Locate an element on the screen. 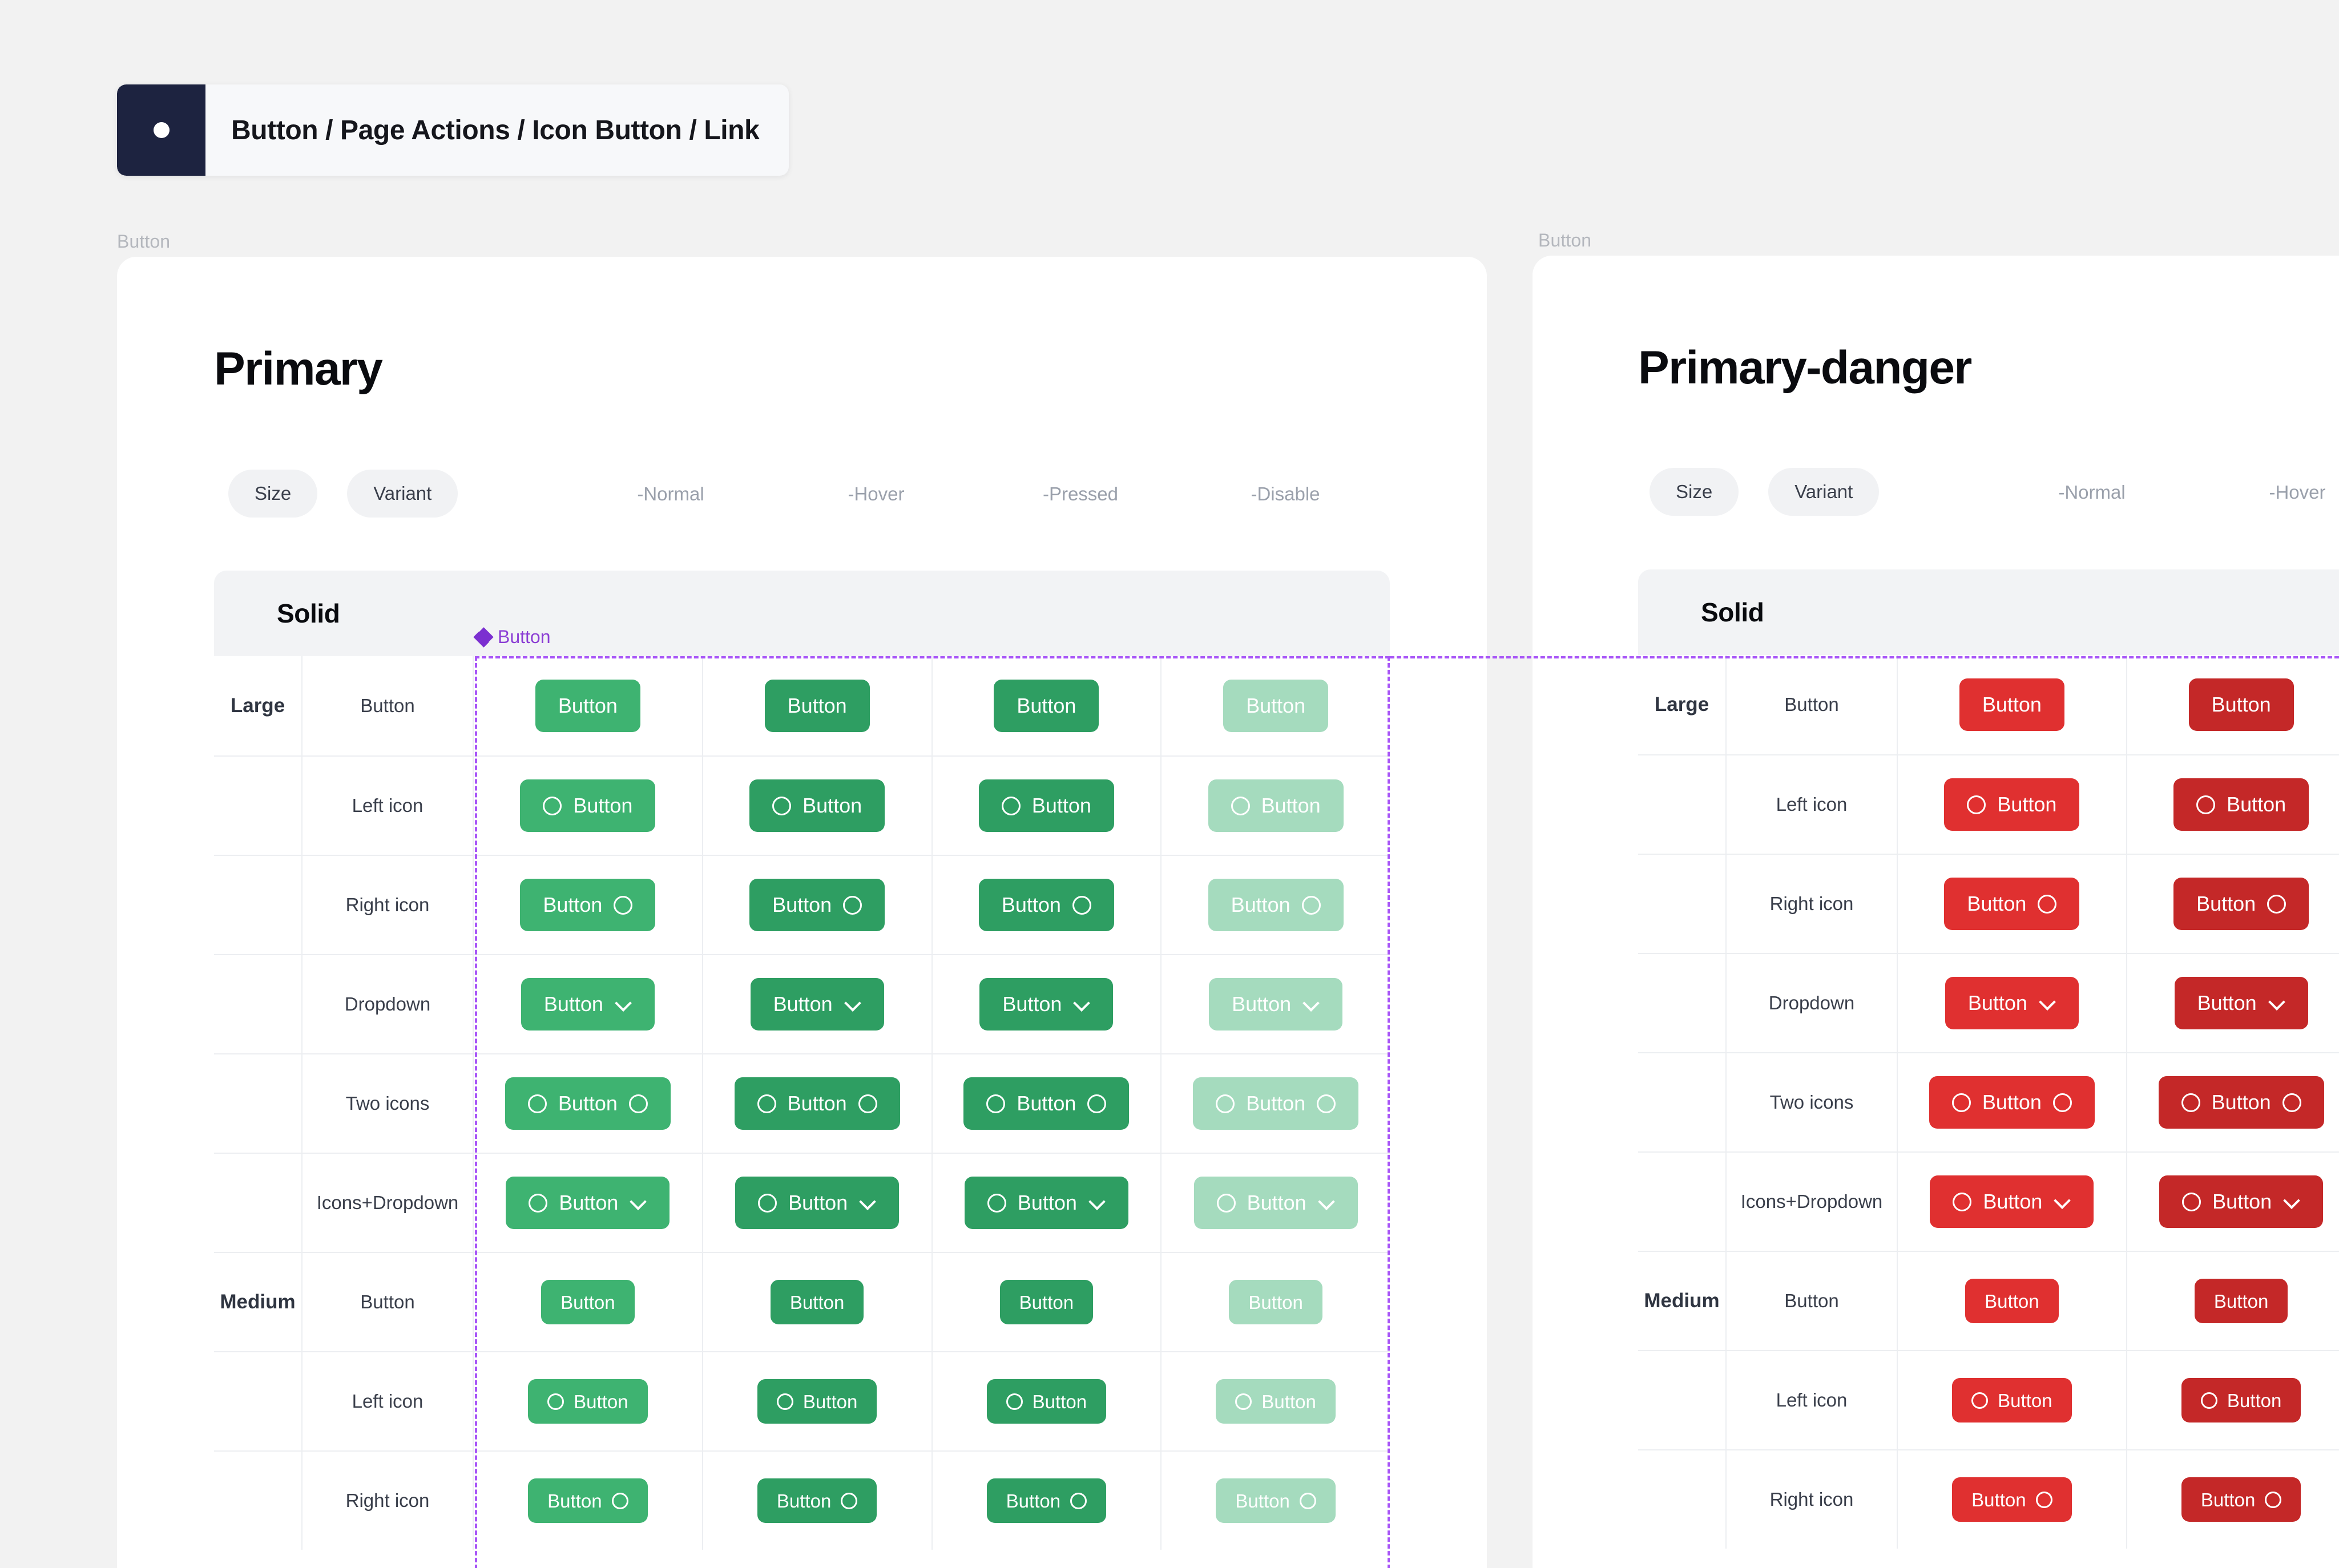 This screenshot has height=1568, width=2339. variant-type-cell: Button is located at coordinates (388, 1302).